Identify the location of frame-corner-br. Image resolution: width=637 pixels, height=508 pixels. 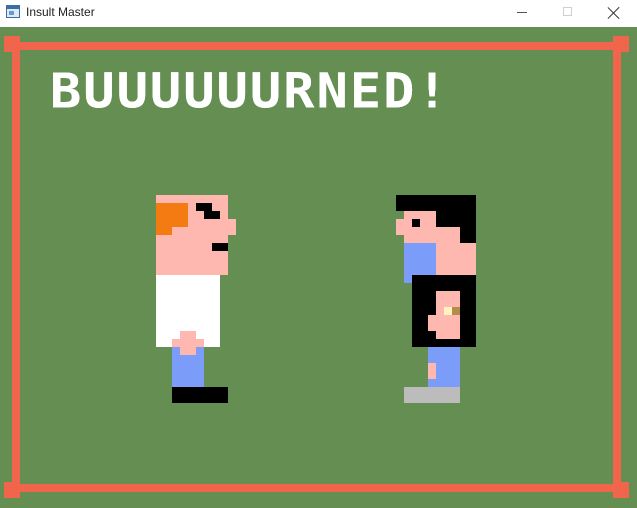
(621, 490).